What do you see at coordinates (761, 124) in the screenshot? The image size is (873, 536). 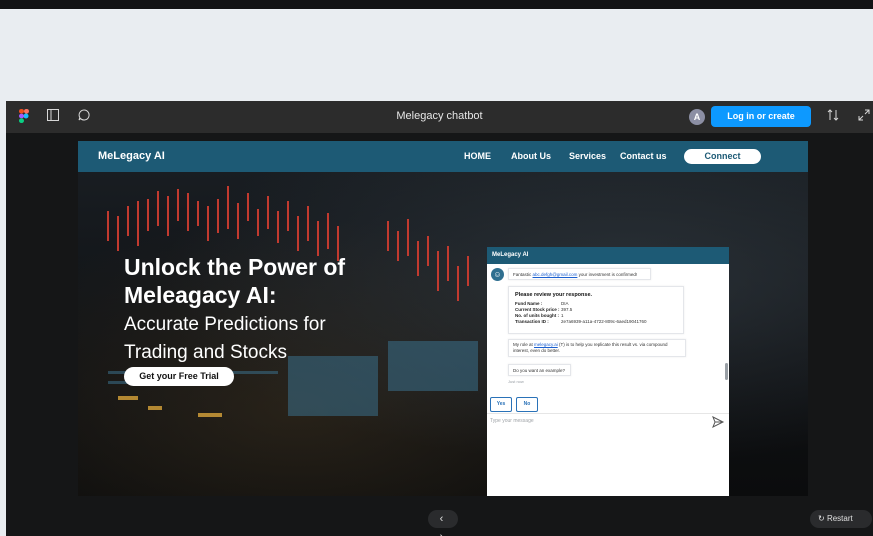 I see `login-button: Log in or create account` at bounding box center [761, 124].